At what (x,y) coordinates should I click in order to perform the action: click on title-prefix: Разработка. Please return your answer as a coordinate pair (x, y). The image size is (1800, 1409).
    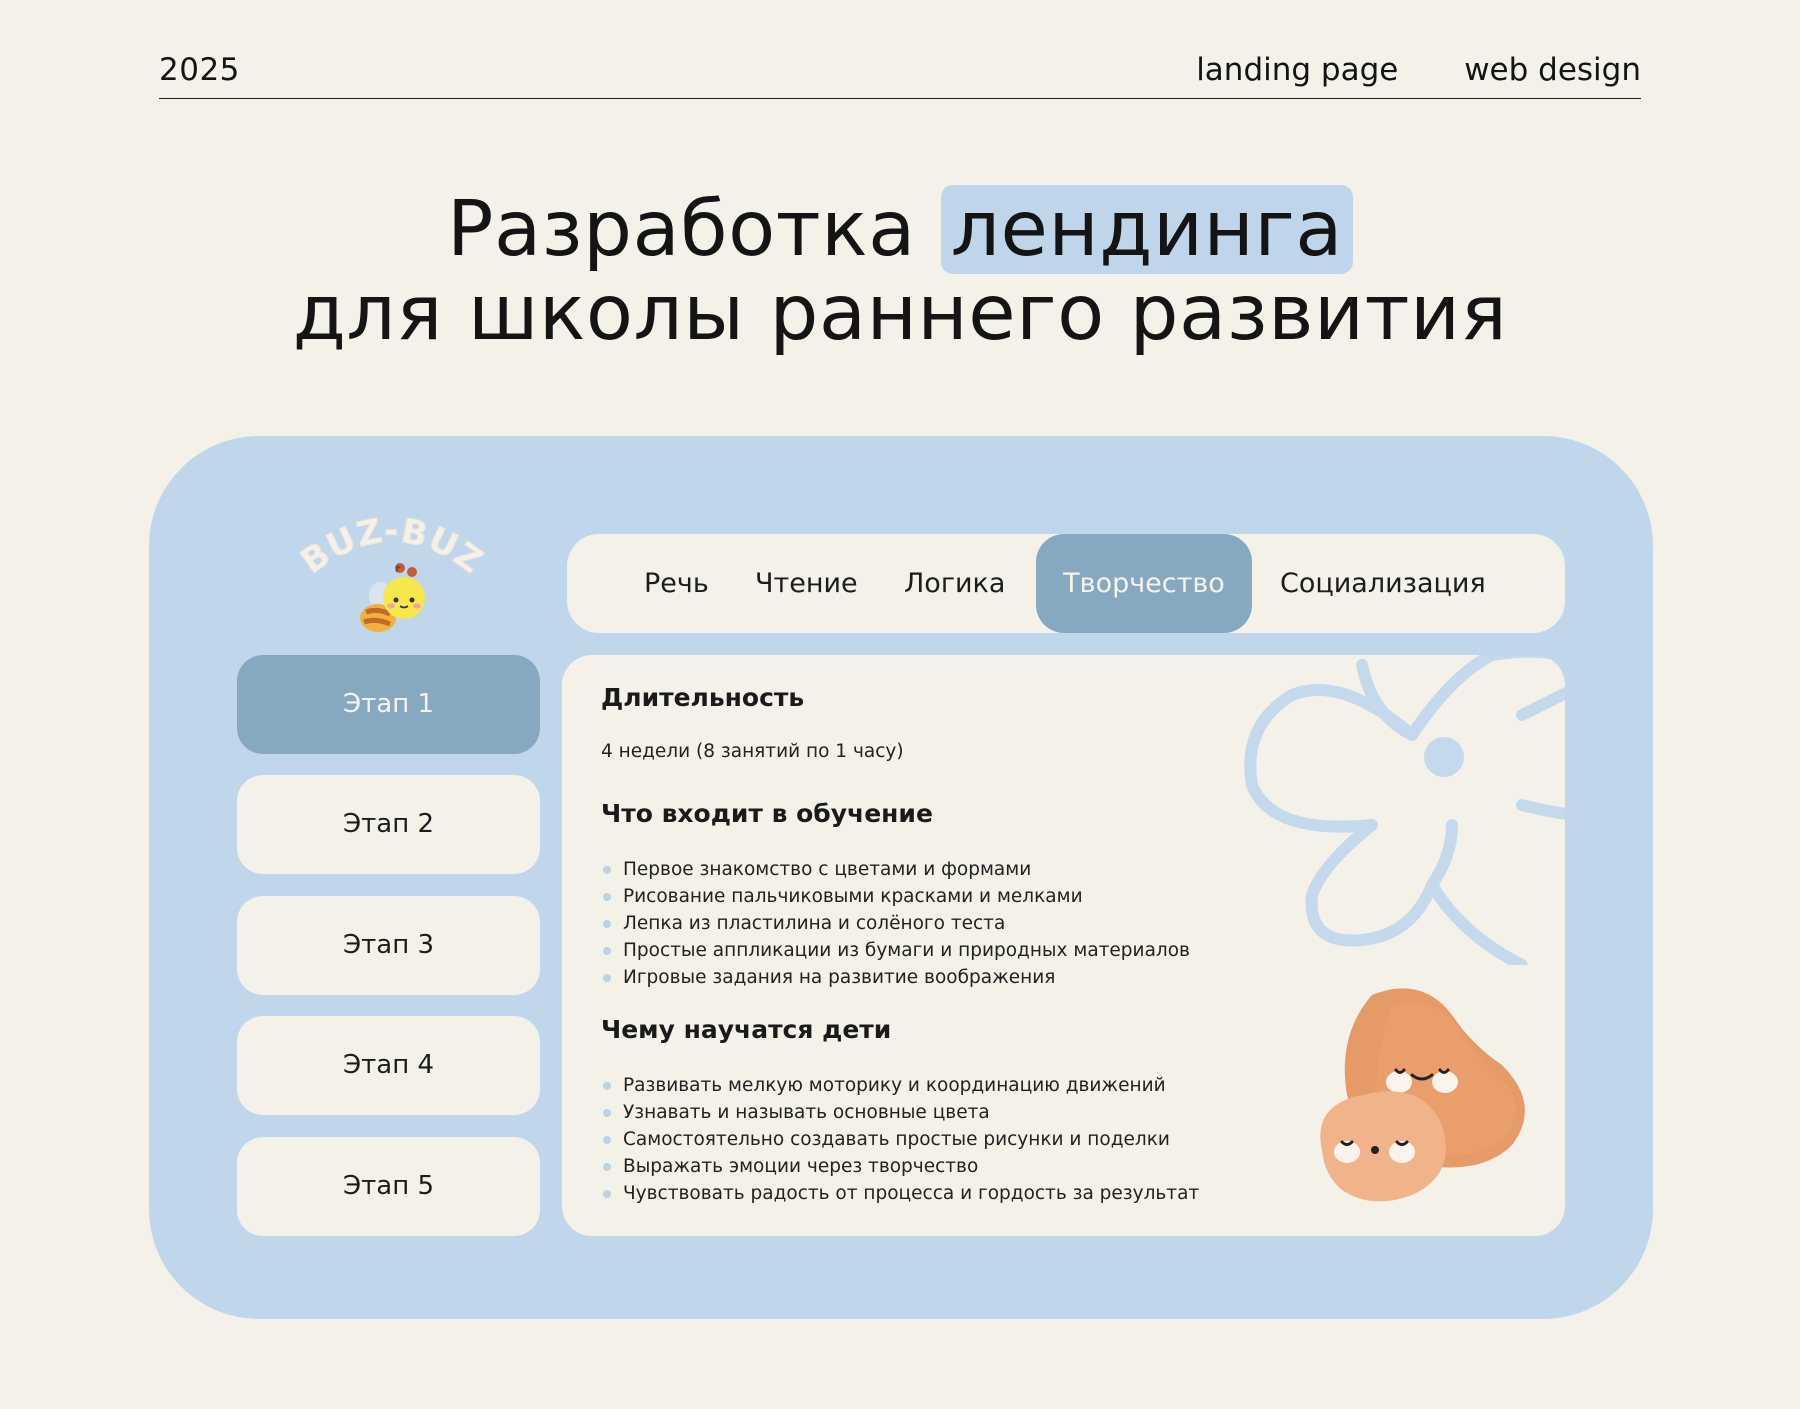
    Looking at the image, I should click on (681, 229).